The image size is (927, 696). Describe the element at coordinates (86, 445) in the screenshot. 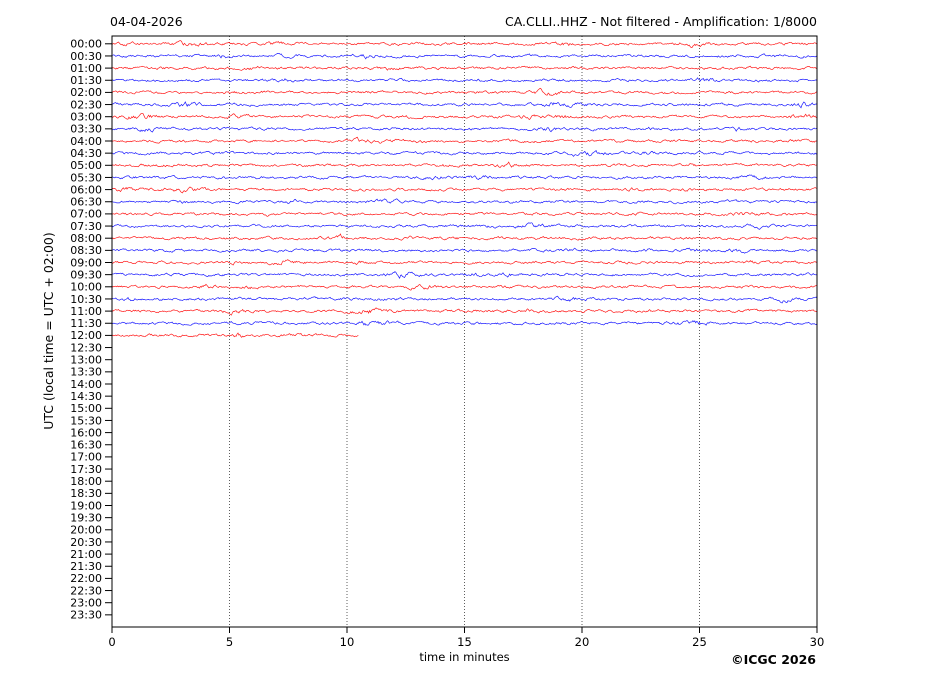

I see `y-tick-label: 16:30` at that location.